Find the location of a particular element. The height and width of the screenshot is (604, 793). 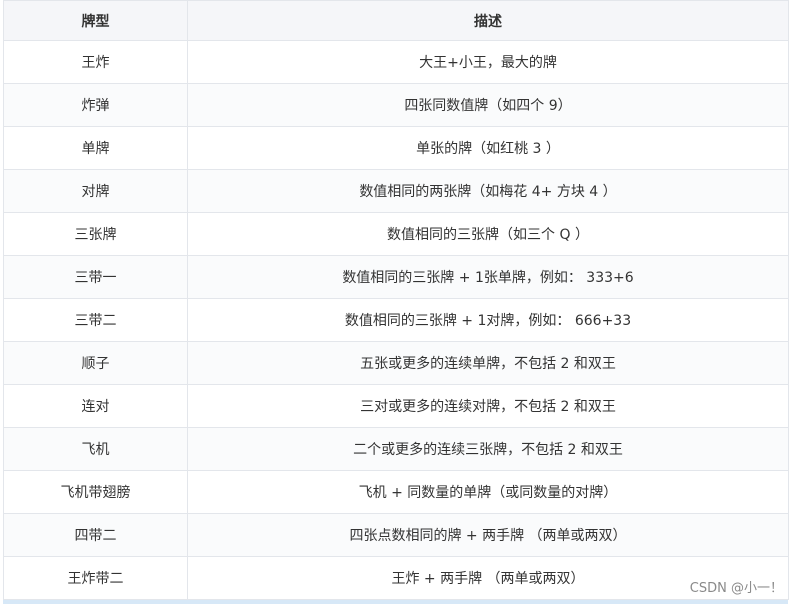

table-row: 飞机 二个或更多的连续三张牌，不包括 2 和双王 is located at coordinates (396, 449).